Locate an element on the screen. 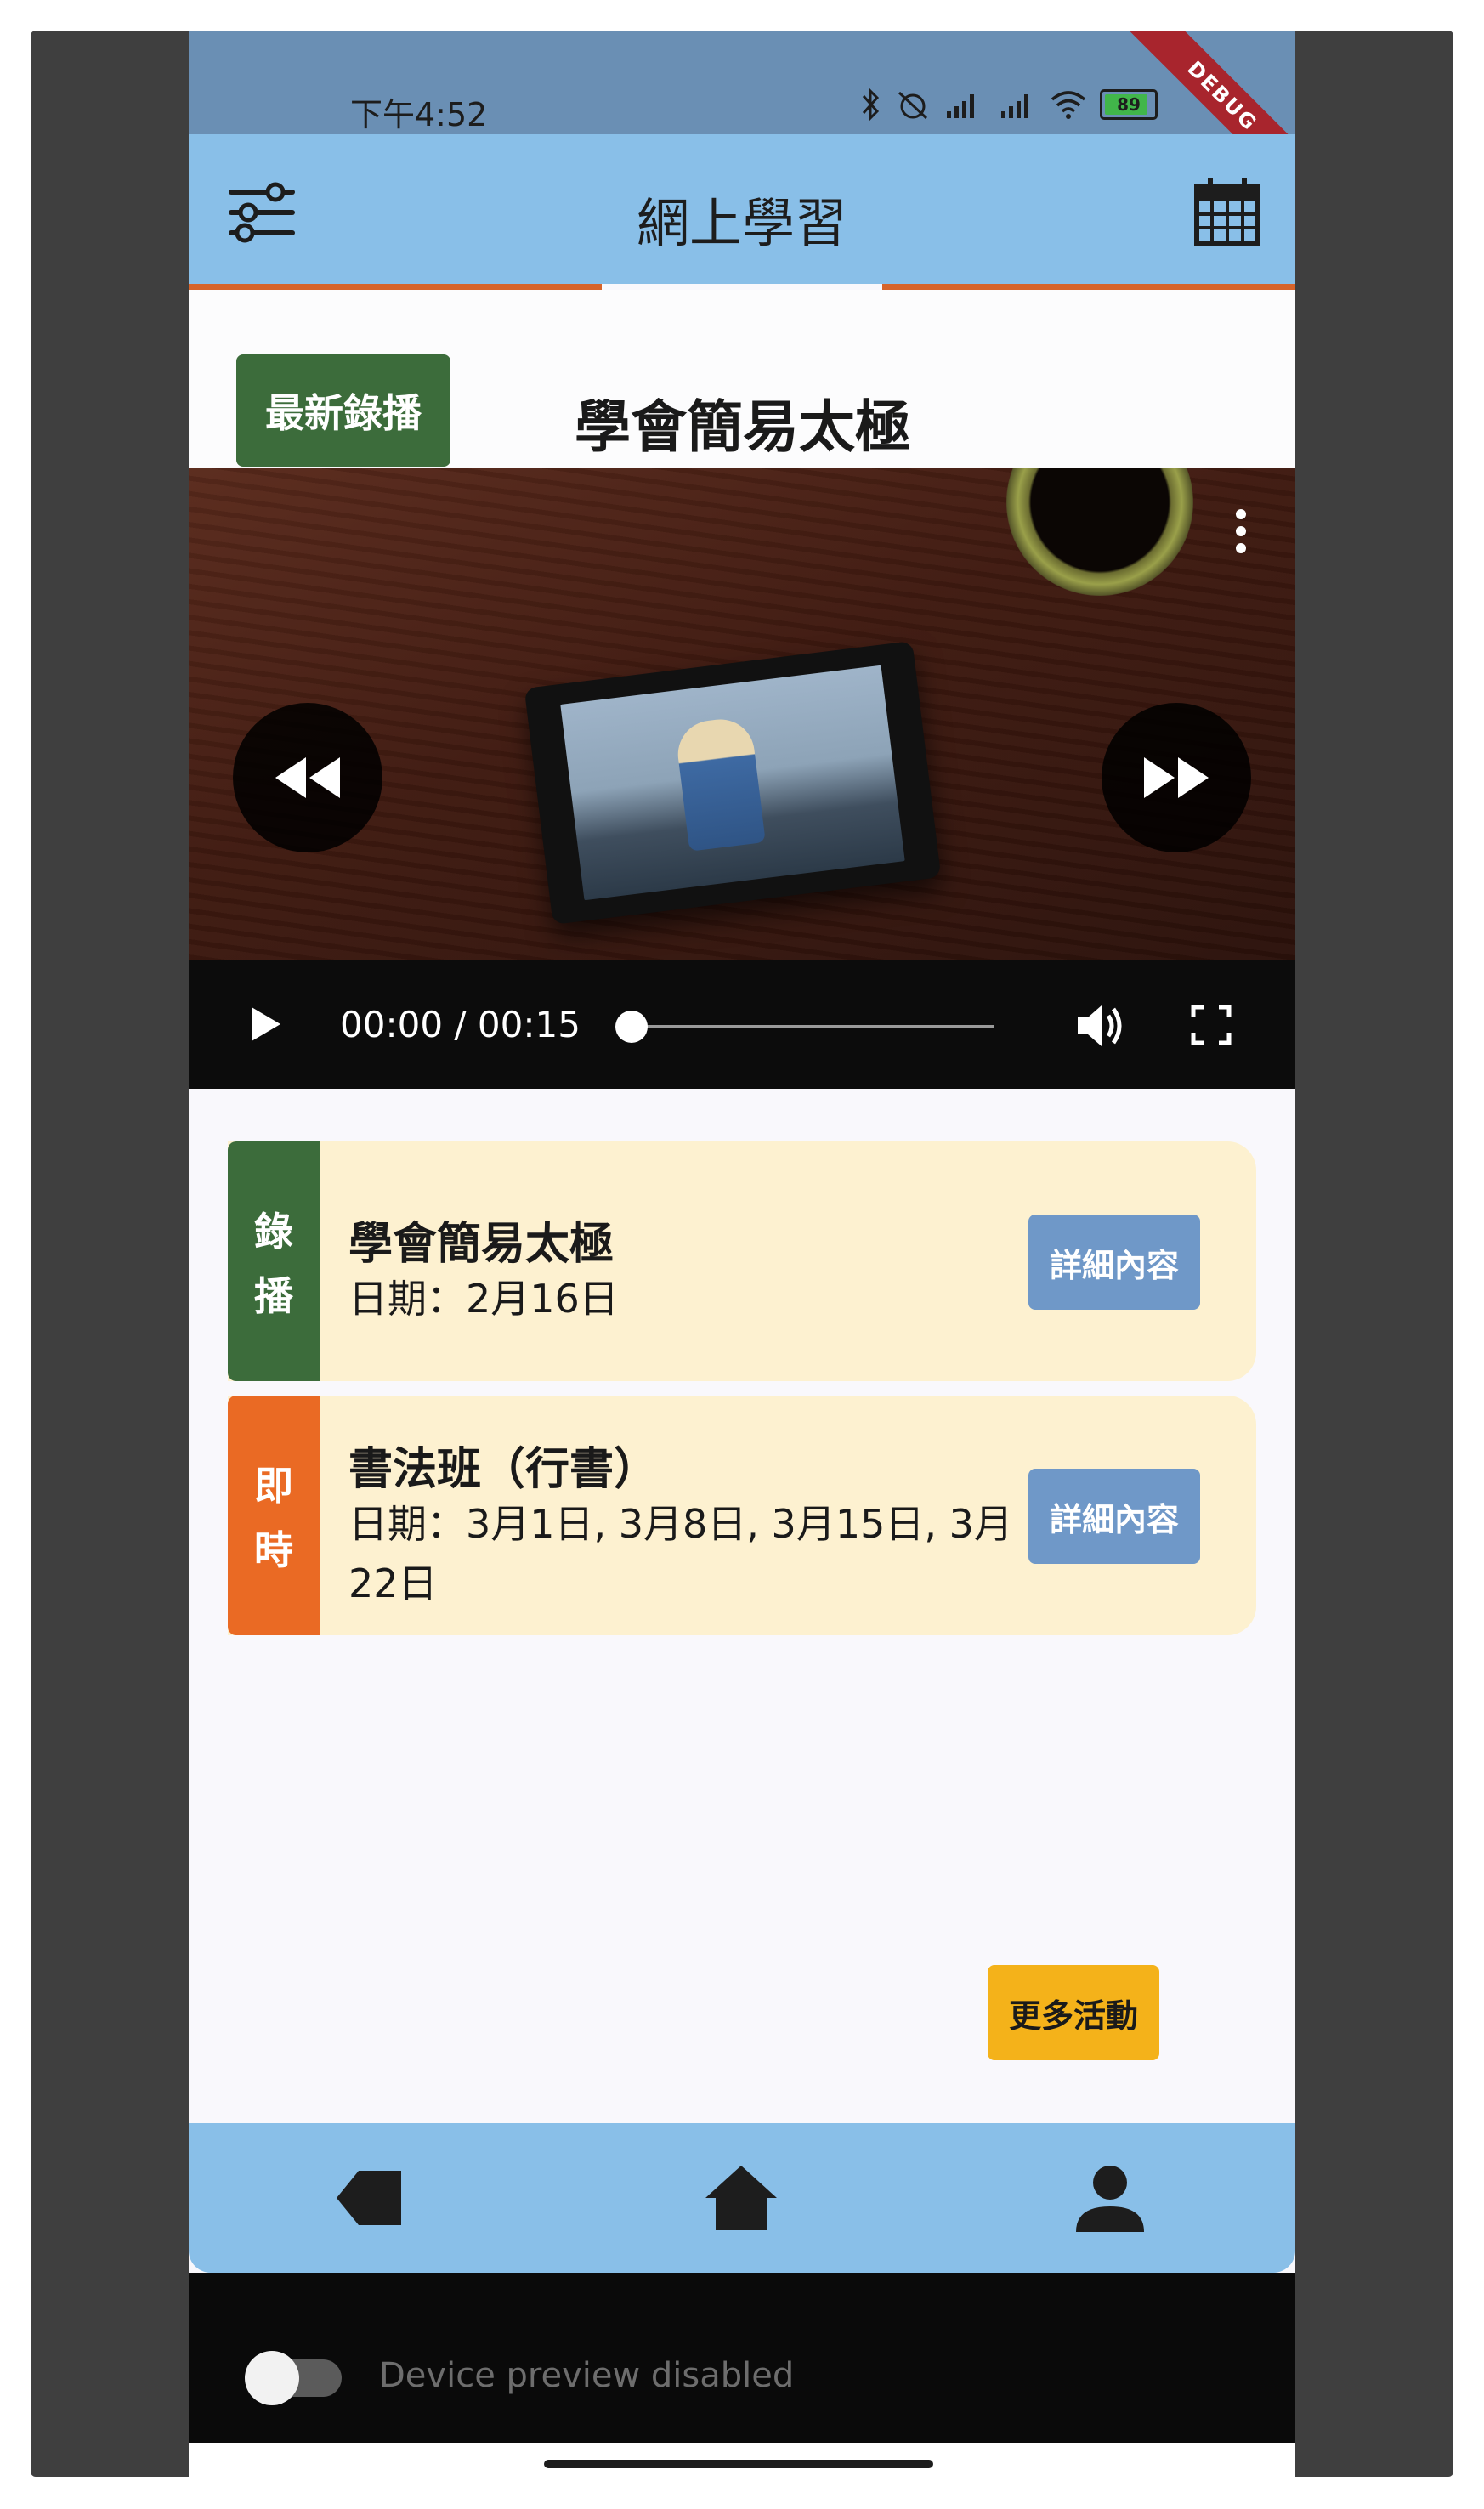 The width and height of the screenshot is (1484, 2509). hd-signal-icon is located at coordinates (1014, 106).